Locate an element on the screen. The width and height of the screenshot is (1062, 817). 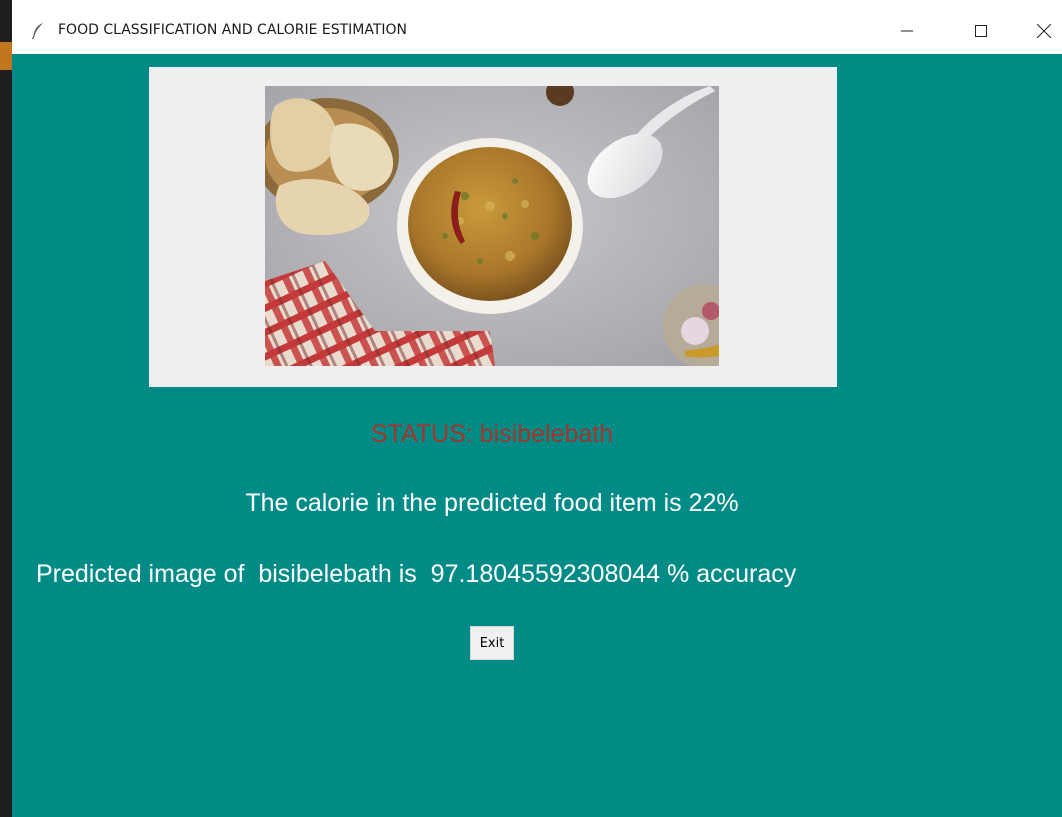
status-label: STATUS: bisibelebath is located at coordinates (492, 434).